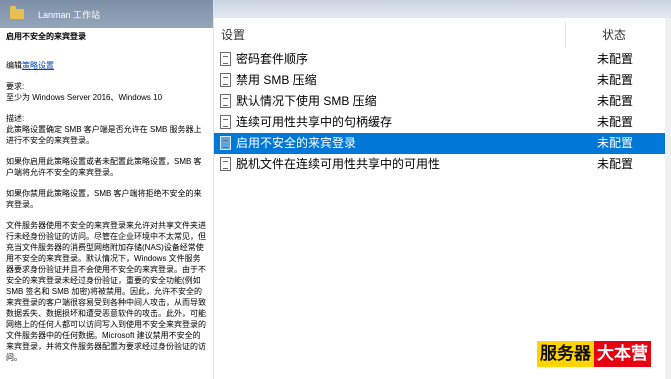  What do you see at coordinates (104, 199) in the screenshot?
I see `description-paragraph: 如果你禁用此策略设置，SMB 客户端将拒绝不安全的来宾登录。` at bounding box center [104, 199].